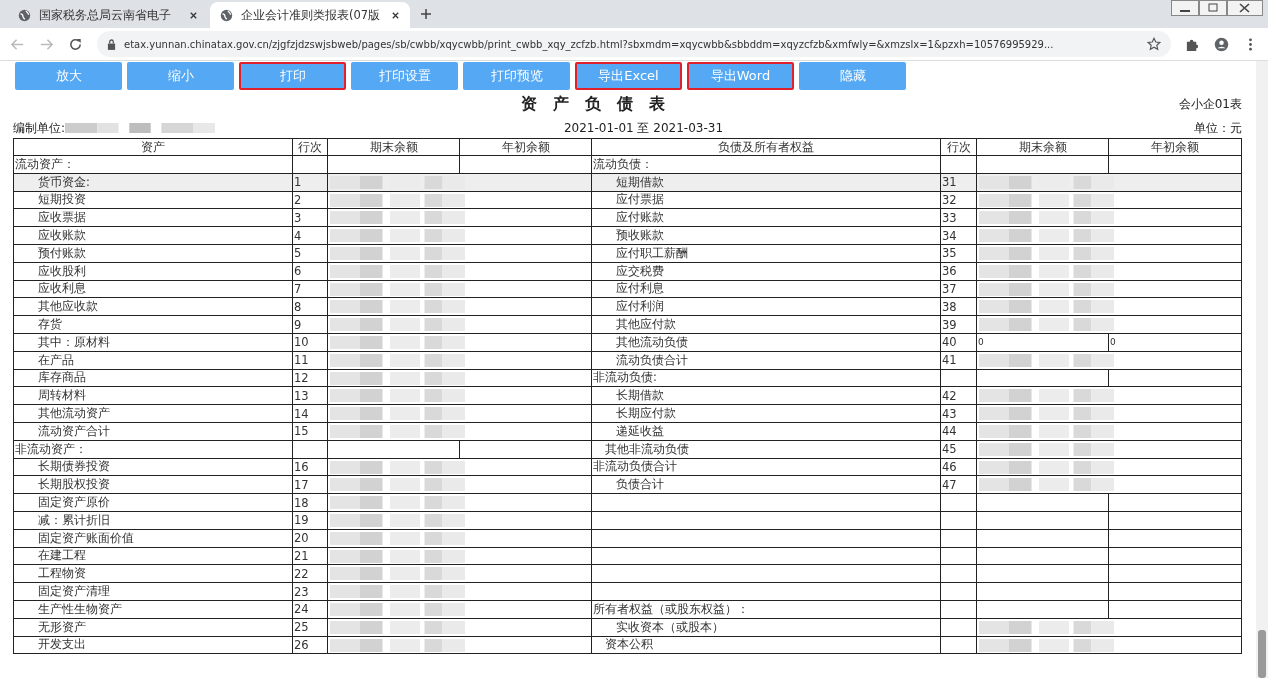  I want to click on table-row: 应收股利 6 应交税费 36, so click(627, 271).